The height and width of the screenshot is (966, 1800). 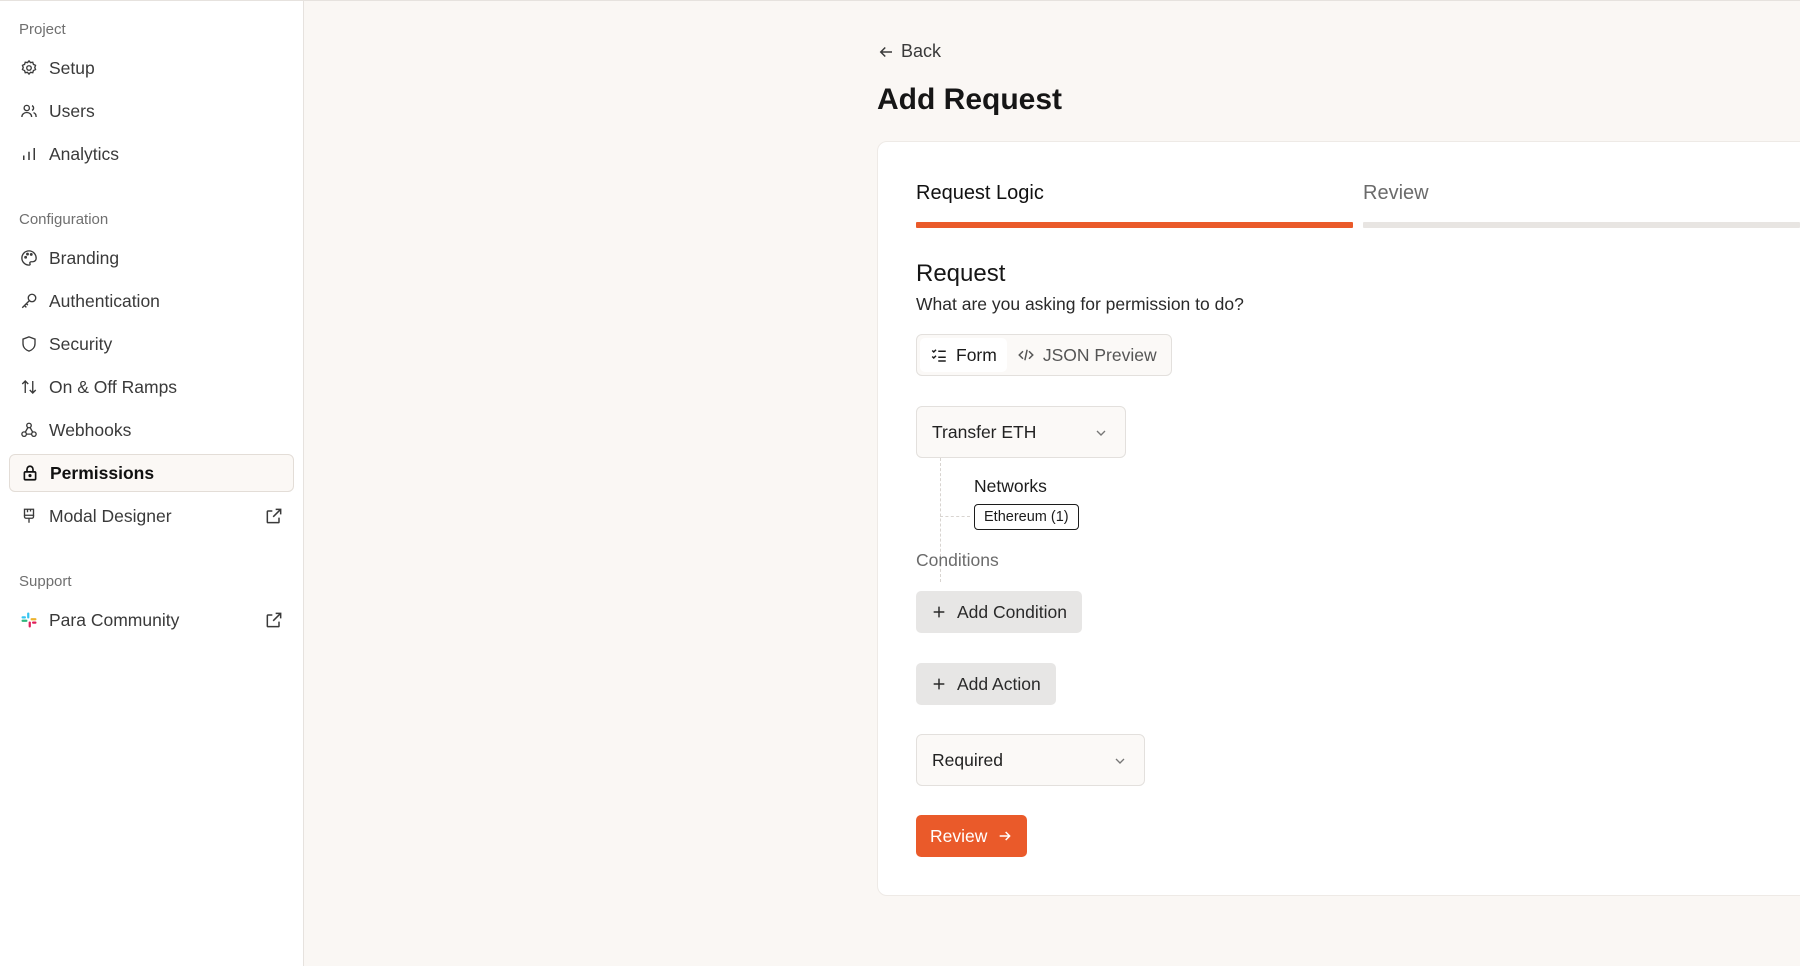 I want to click on add-action-label: Add Action, so click(x=999, y=683).